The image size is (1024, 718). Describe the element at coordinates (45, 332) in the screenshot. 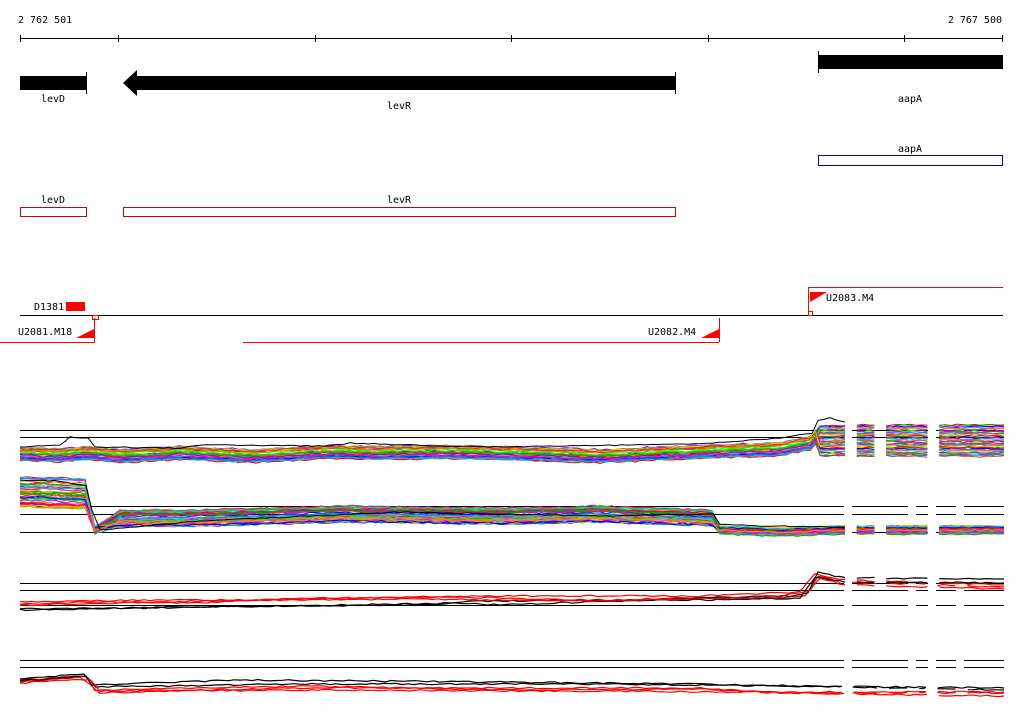

I see `feature-label-U2081: U2081.M18` at that location.